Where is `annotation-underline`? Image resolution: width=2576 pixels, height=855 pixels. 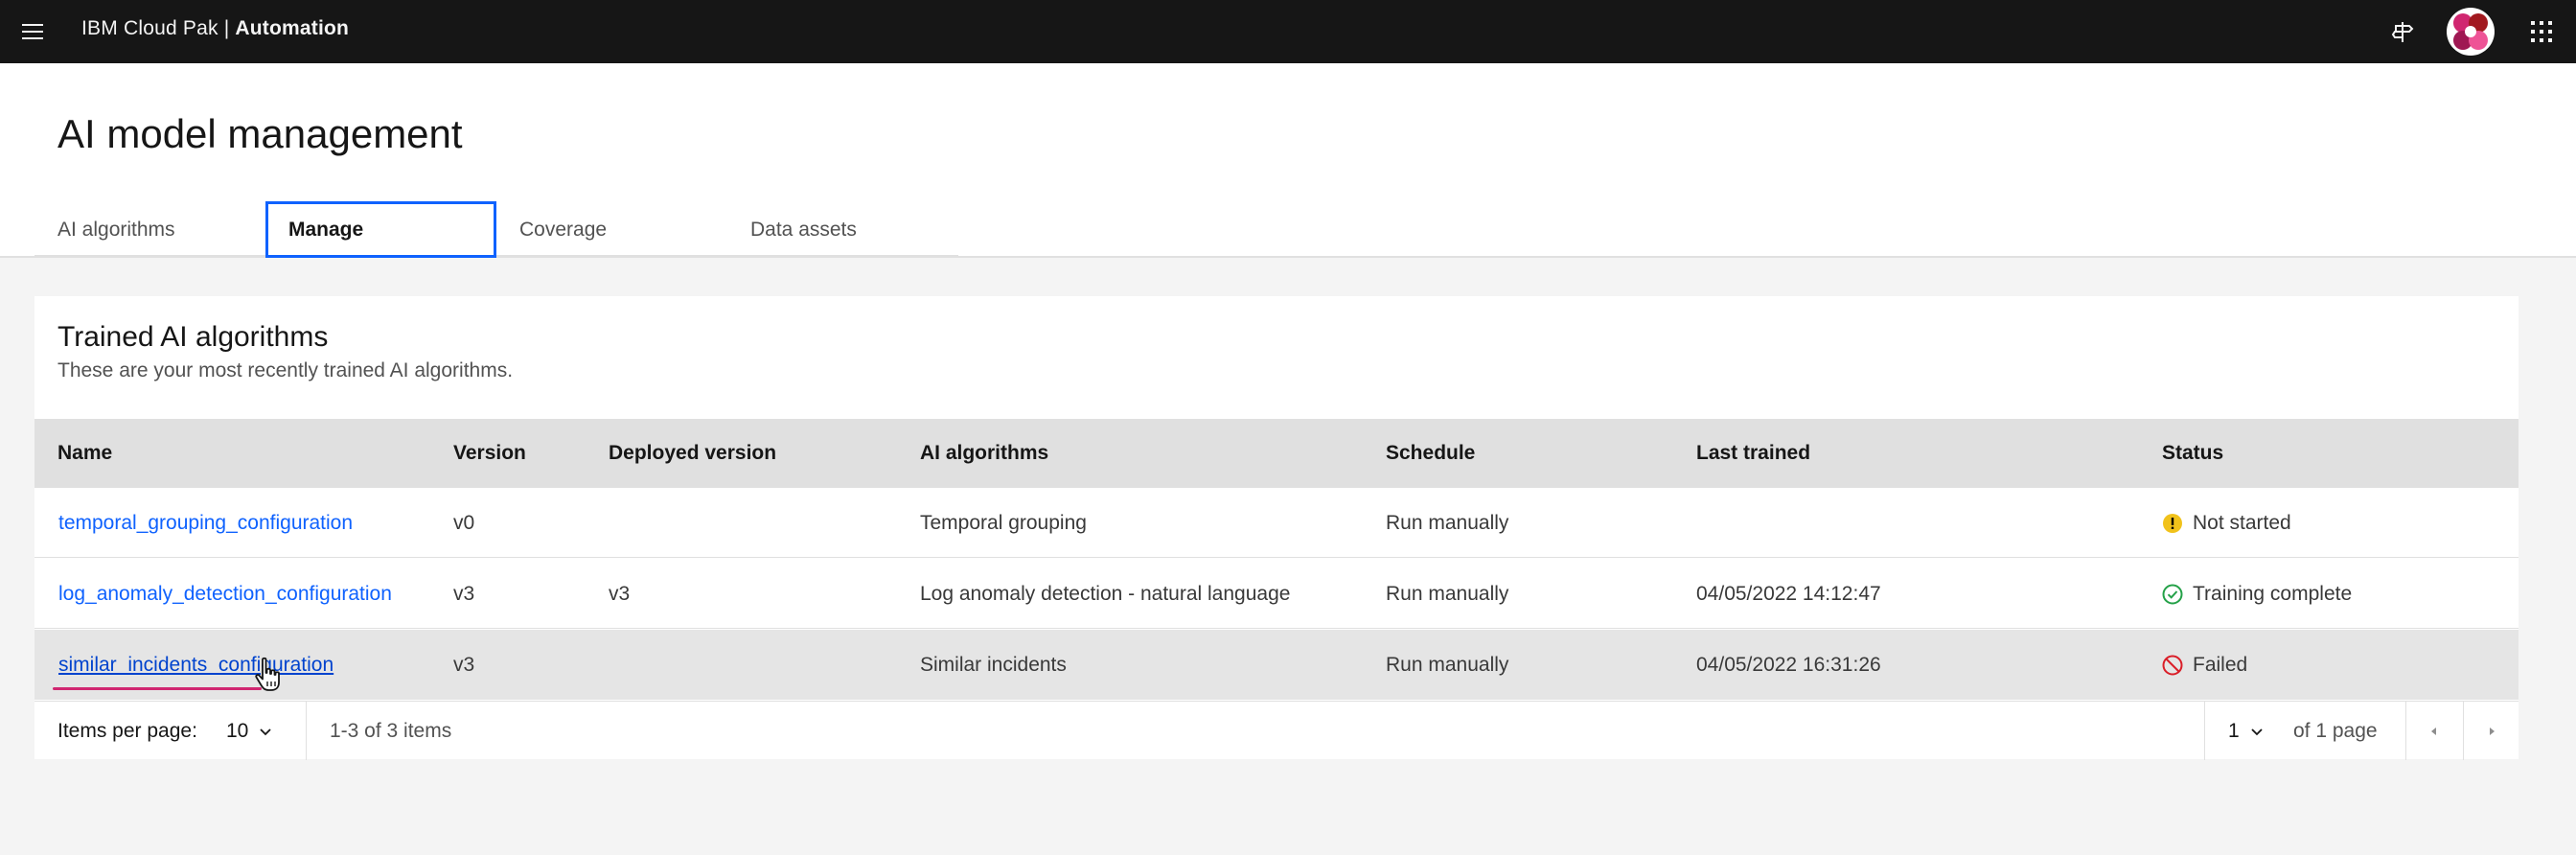
annotation-underline is located at coordinates (158, 689).